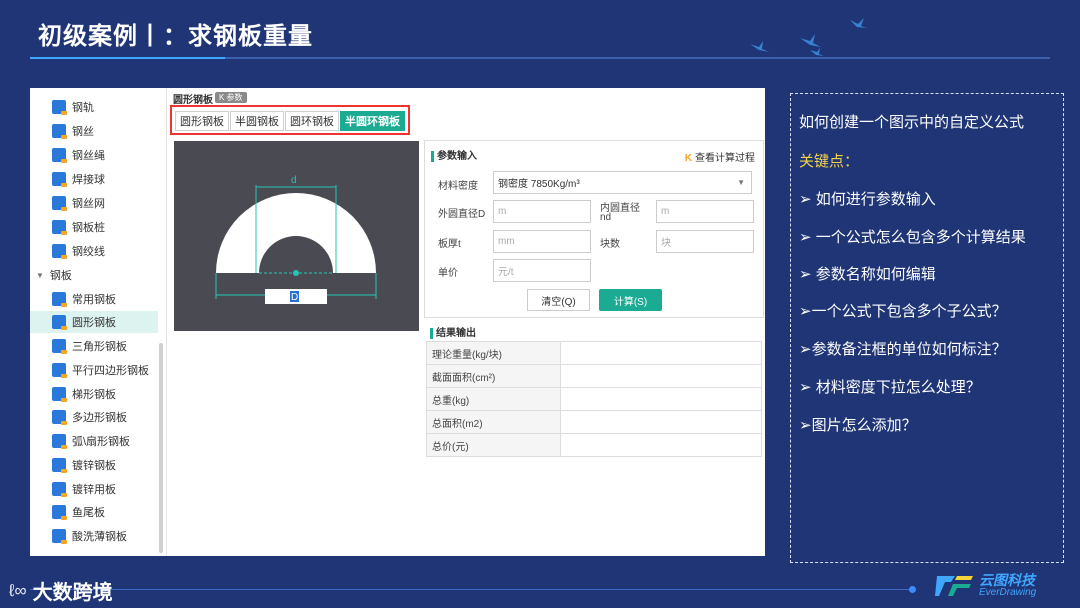 This screenshot has height=608, width=1080. What do you see at coordinates (59, 299) in the screenshot?
I see `common-plate-icon` at bounding box center [59, 299].